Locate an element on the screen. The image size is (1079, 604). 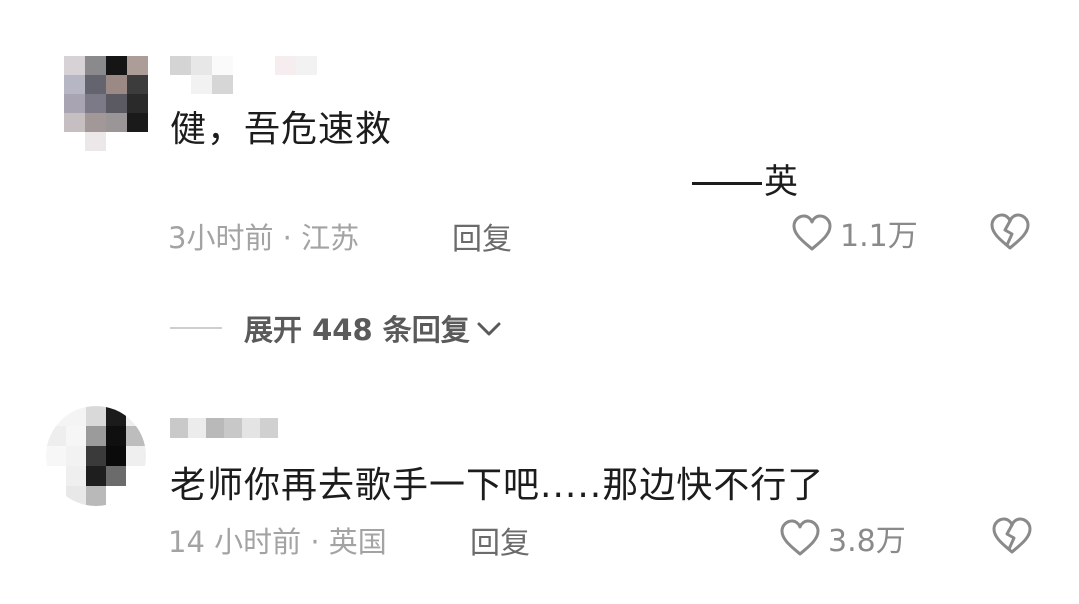
like-count: 1.1万 is located at coordinates (879, 236).